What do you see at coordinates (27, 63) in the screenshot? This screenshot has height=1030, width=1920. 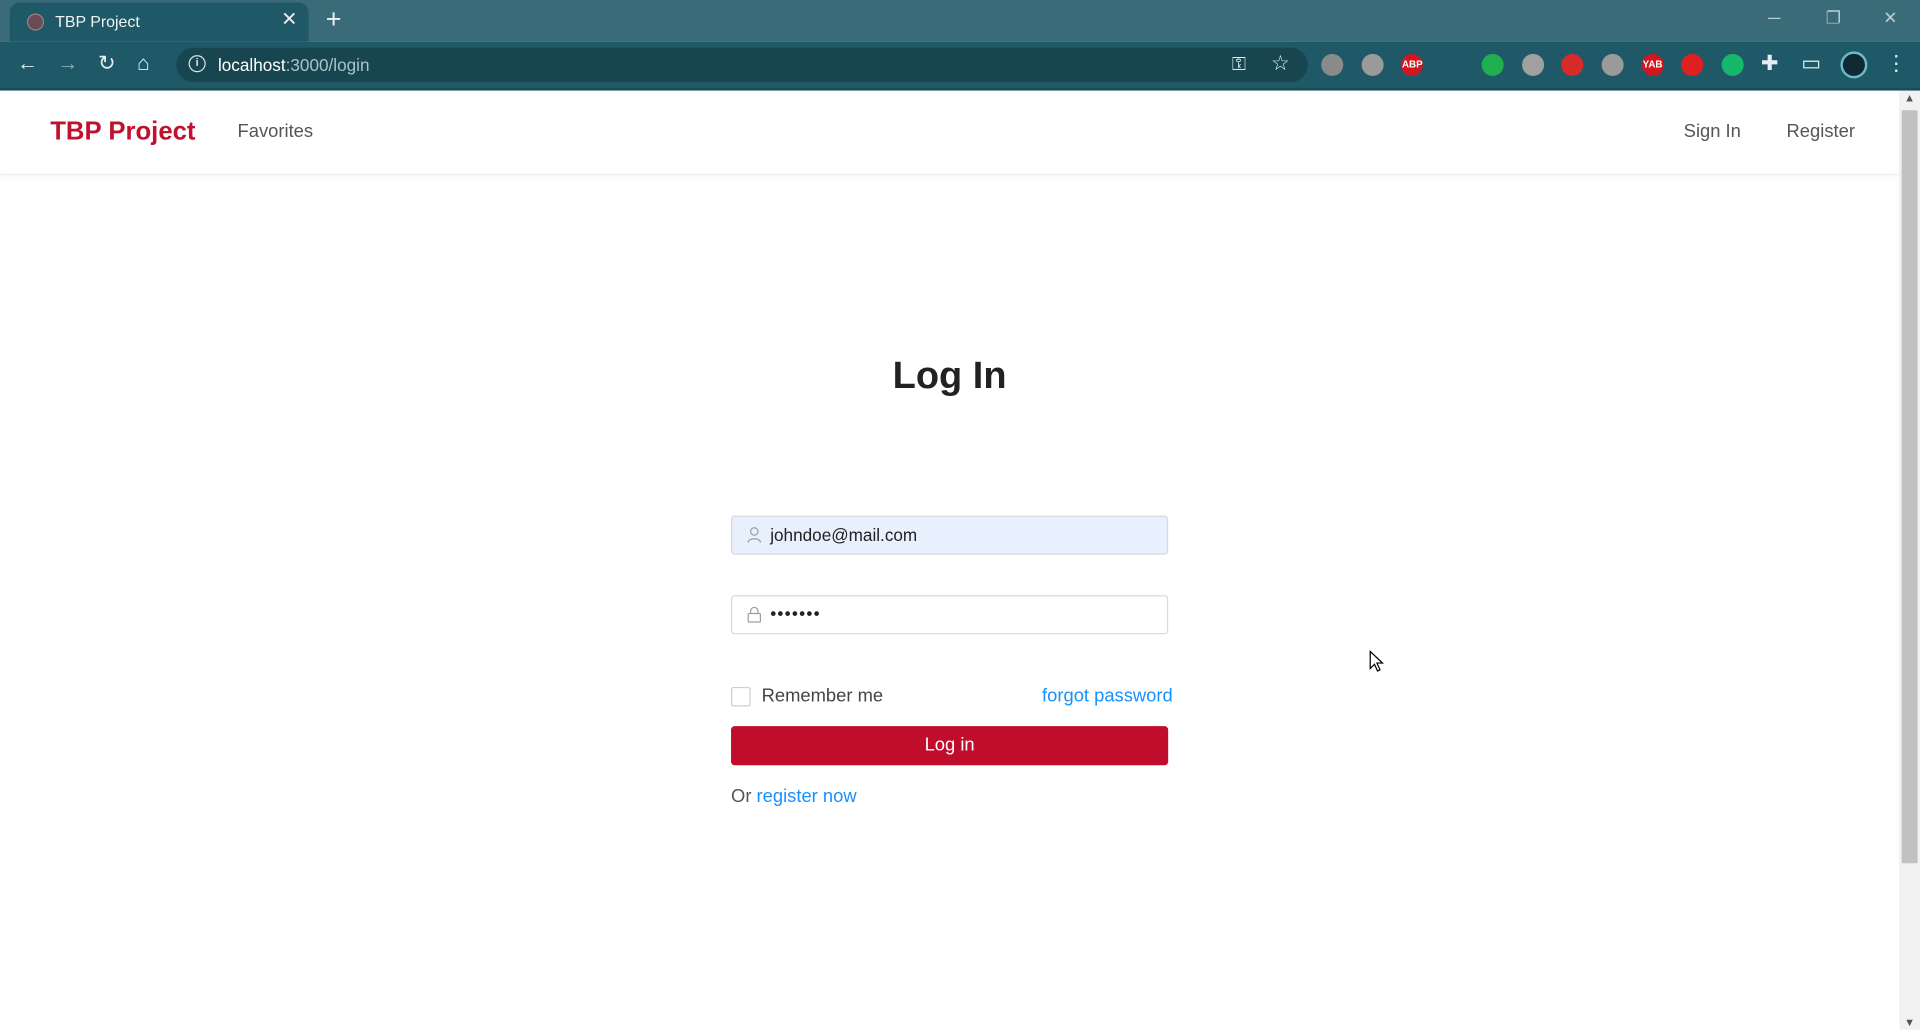 I see `back-icon: ←` at bounding box center [27, 63].